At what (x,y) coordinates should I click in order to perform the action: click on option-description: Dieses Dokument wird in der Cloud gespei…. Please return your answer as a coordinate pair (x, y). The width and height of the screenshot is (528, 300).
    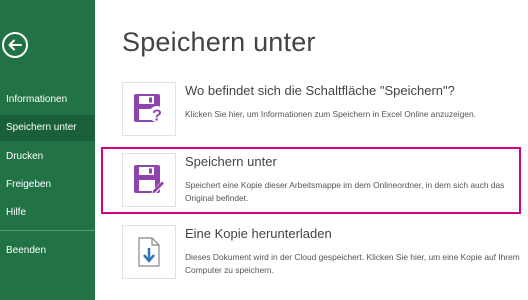
    Looking at the image, I should click on (352, 263).